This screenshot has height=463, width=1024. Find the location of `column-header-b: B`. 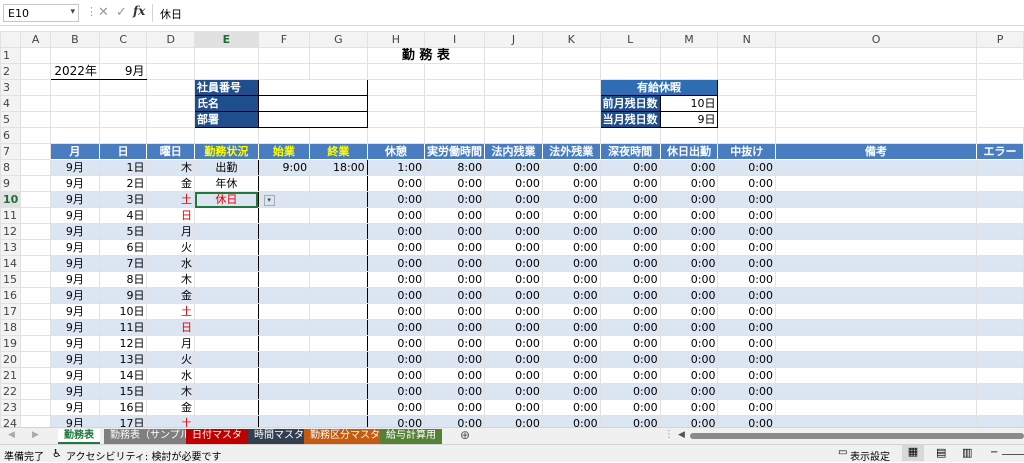

column-header-b: B is located at coordinates (74, 39).